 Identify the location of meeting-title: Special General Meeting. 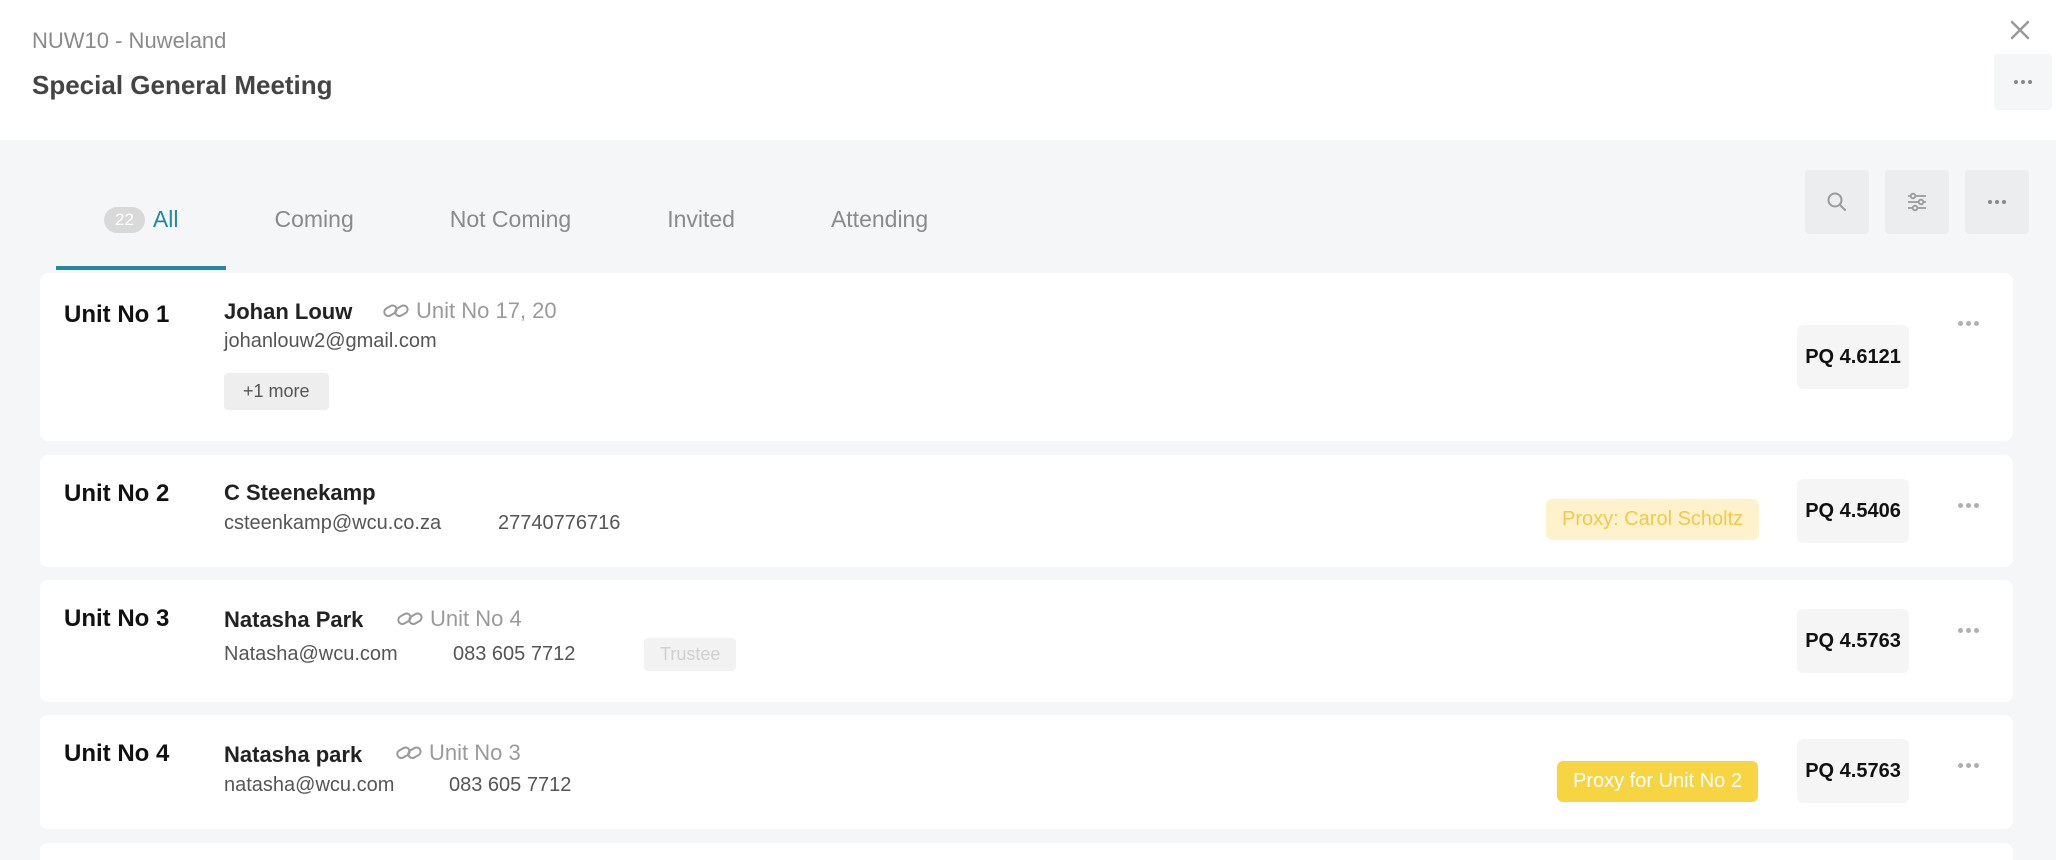
(182, 85).